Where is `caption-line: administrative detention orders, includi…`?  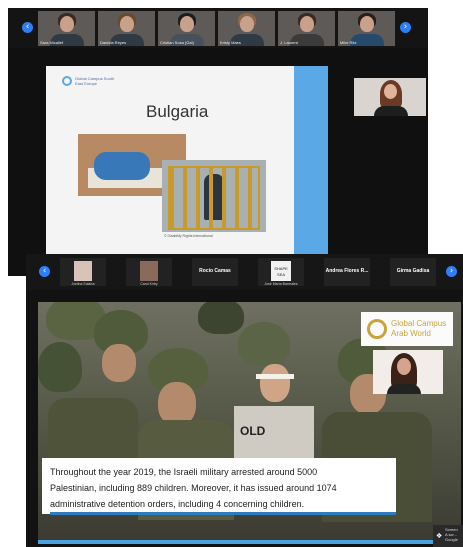 caption-line: administrative detention orders, includi… is located at coordinates (177, 504).